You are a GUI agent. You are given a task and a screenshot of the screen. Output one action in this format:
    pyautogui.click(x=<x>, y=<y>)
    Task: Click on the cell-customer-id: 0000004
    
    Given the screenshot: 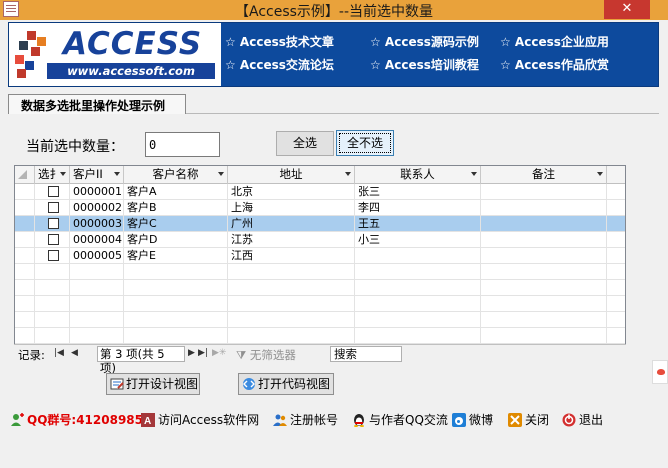 What is the action you would take?
    pyautogui.click(x=97, y=240)
    